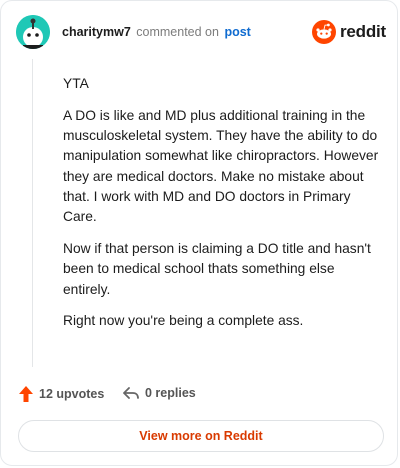 The width and height of the screenshot is (400, 468). I want to click on reddit-wordmark: reddit, so click(362, 31).